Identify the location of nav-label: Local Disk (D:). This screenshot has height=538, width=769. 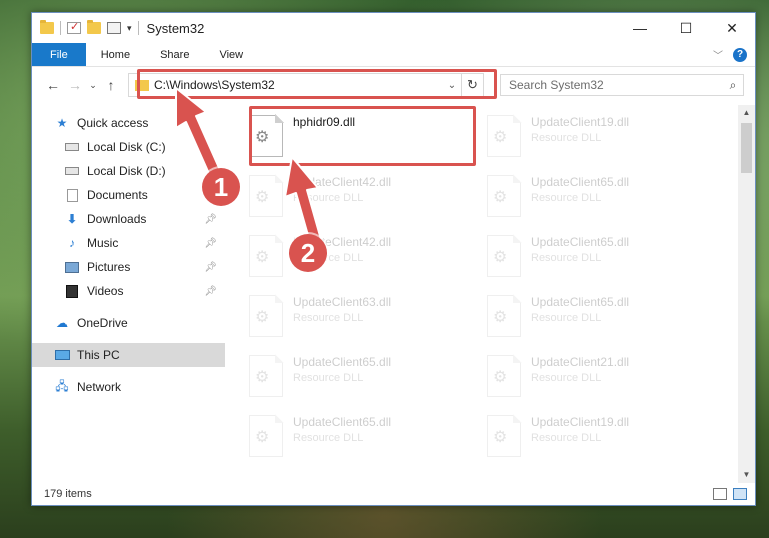
(126, 171).